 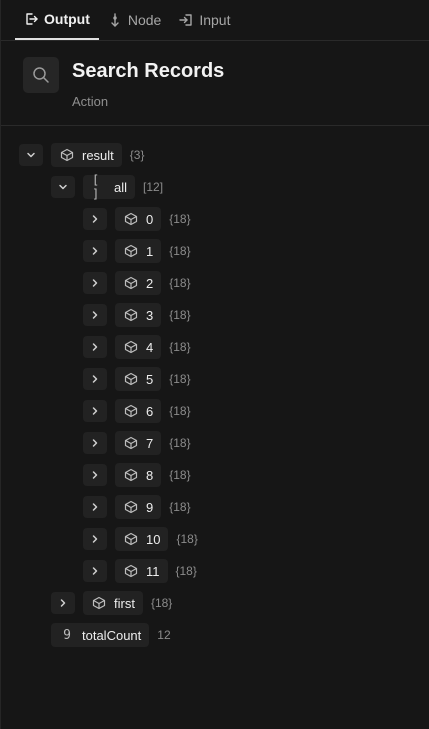 I want to click on tree-row-item: 3 {18}, so click(x=137, y=315).